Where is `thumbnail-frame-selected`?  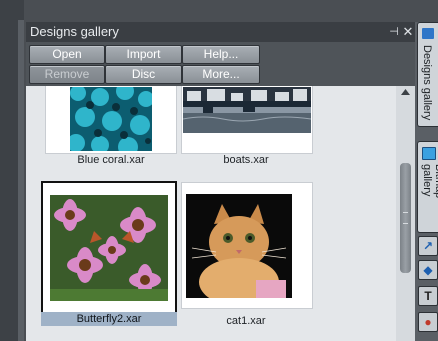
thumbnail-frame-selected is located at coordinates (109, 247).